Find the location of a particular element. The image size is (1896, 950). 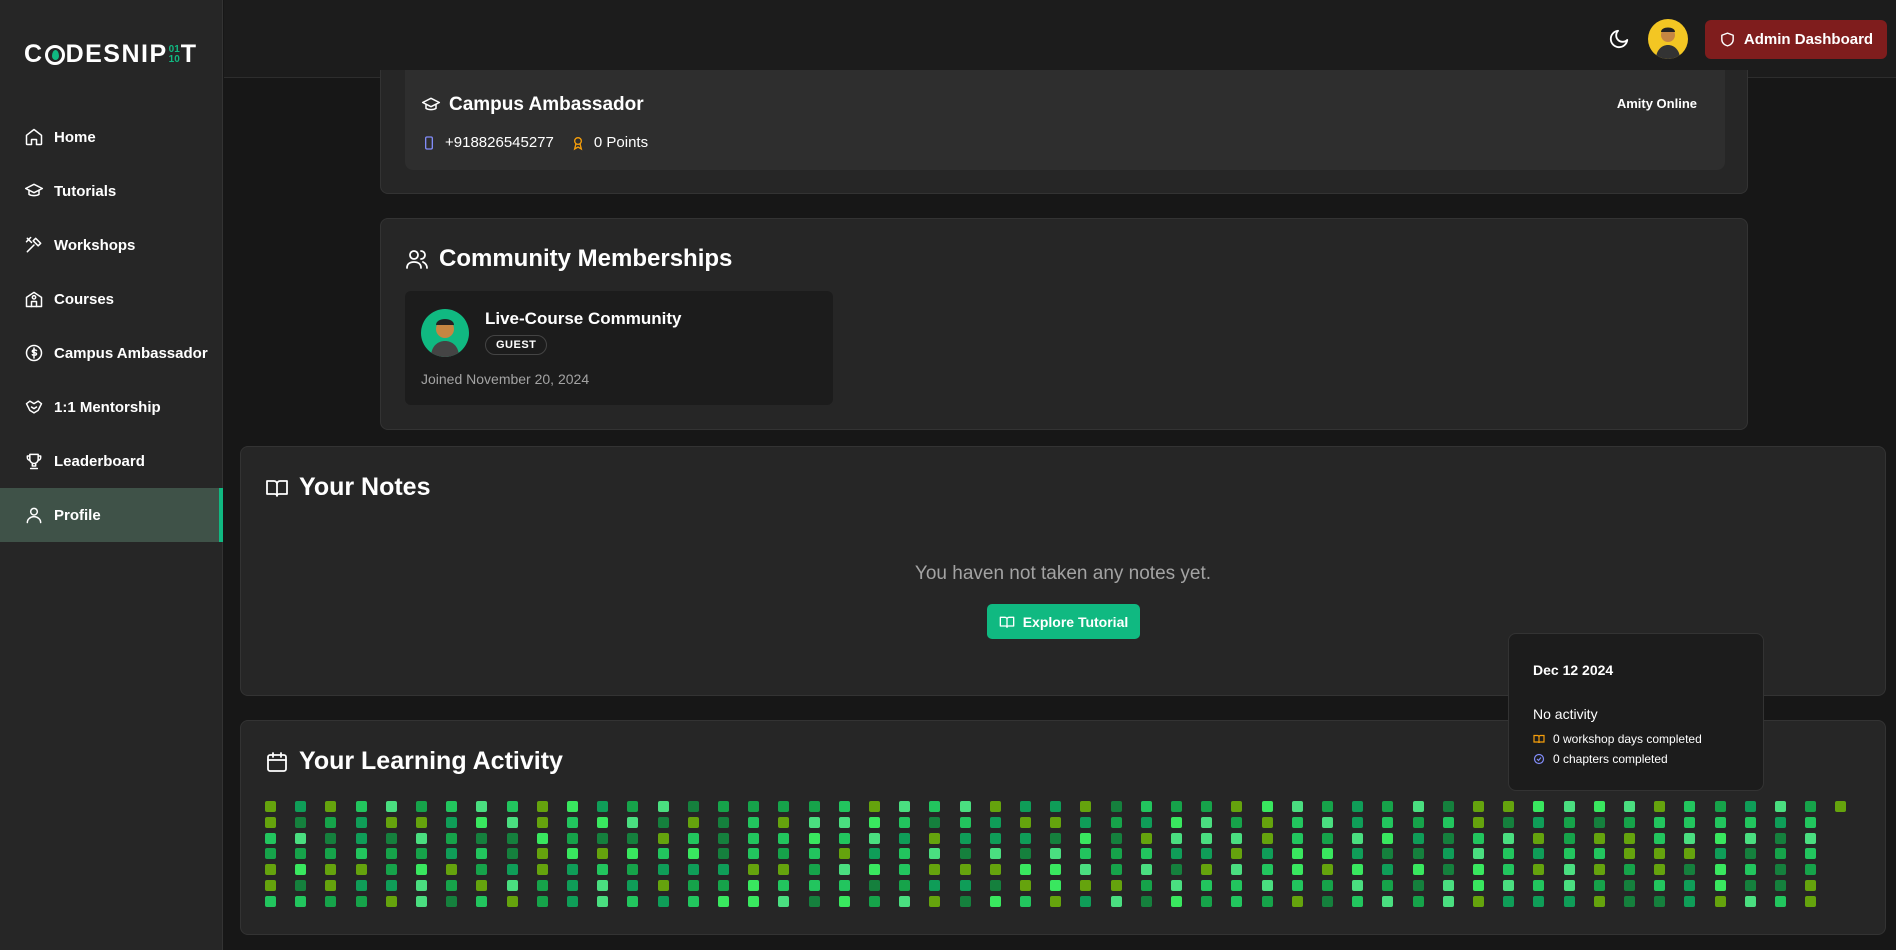

sidebar-item-profile: Profile is located at coordinates (111, 515).